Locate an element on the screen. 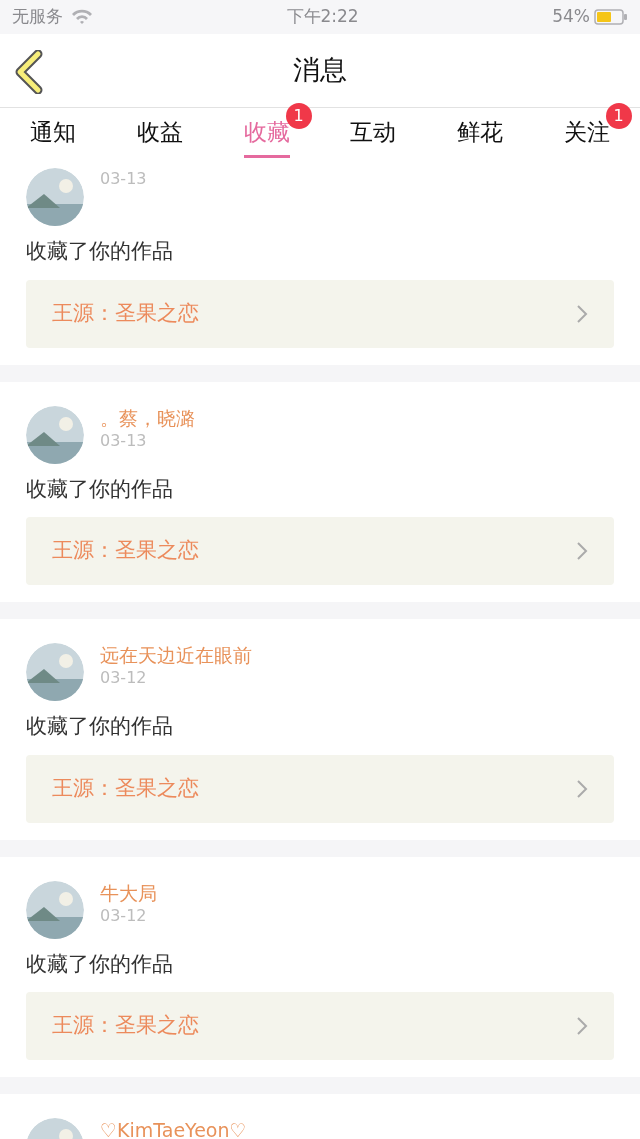 This screenshot has height=1139, width=640. page-title: 消息 is located at coordinates (320, 70).